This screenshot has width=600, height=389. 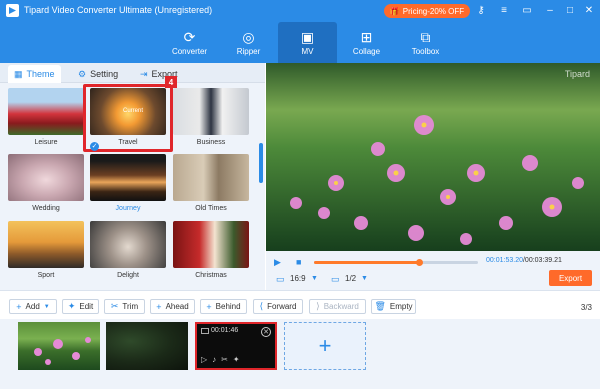 What do you see at coordinates (366, 51) in the screenshot?
I see `nav-label: Collage` at bounding box center [366, 51].